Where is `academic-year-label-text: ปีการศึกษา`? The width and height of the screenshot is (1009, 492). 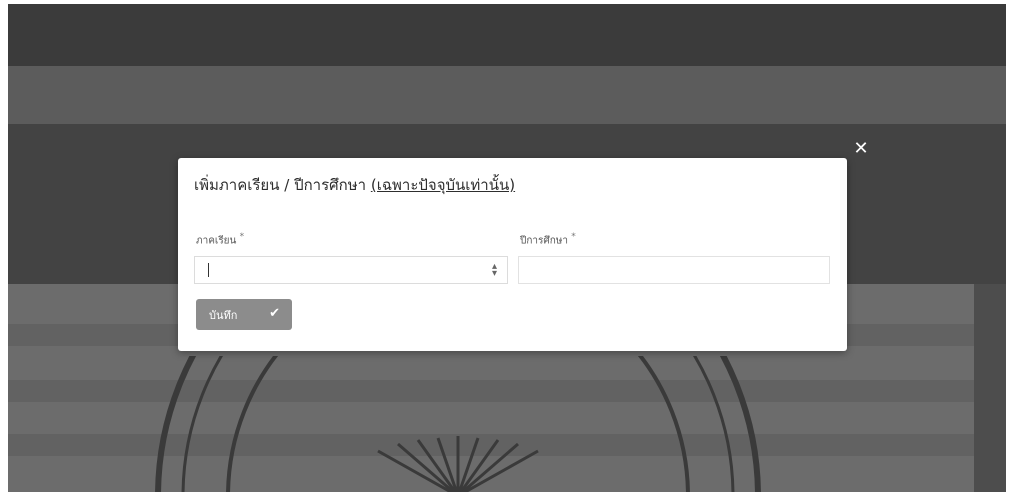 academic-year-label-text: ปีการศึกษา is located at coordinates (544, 241).